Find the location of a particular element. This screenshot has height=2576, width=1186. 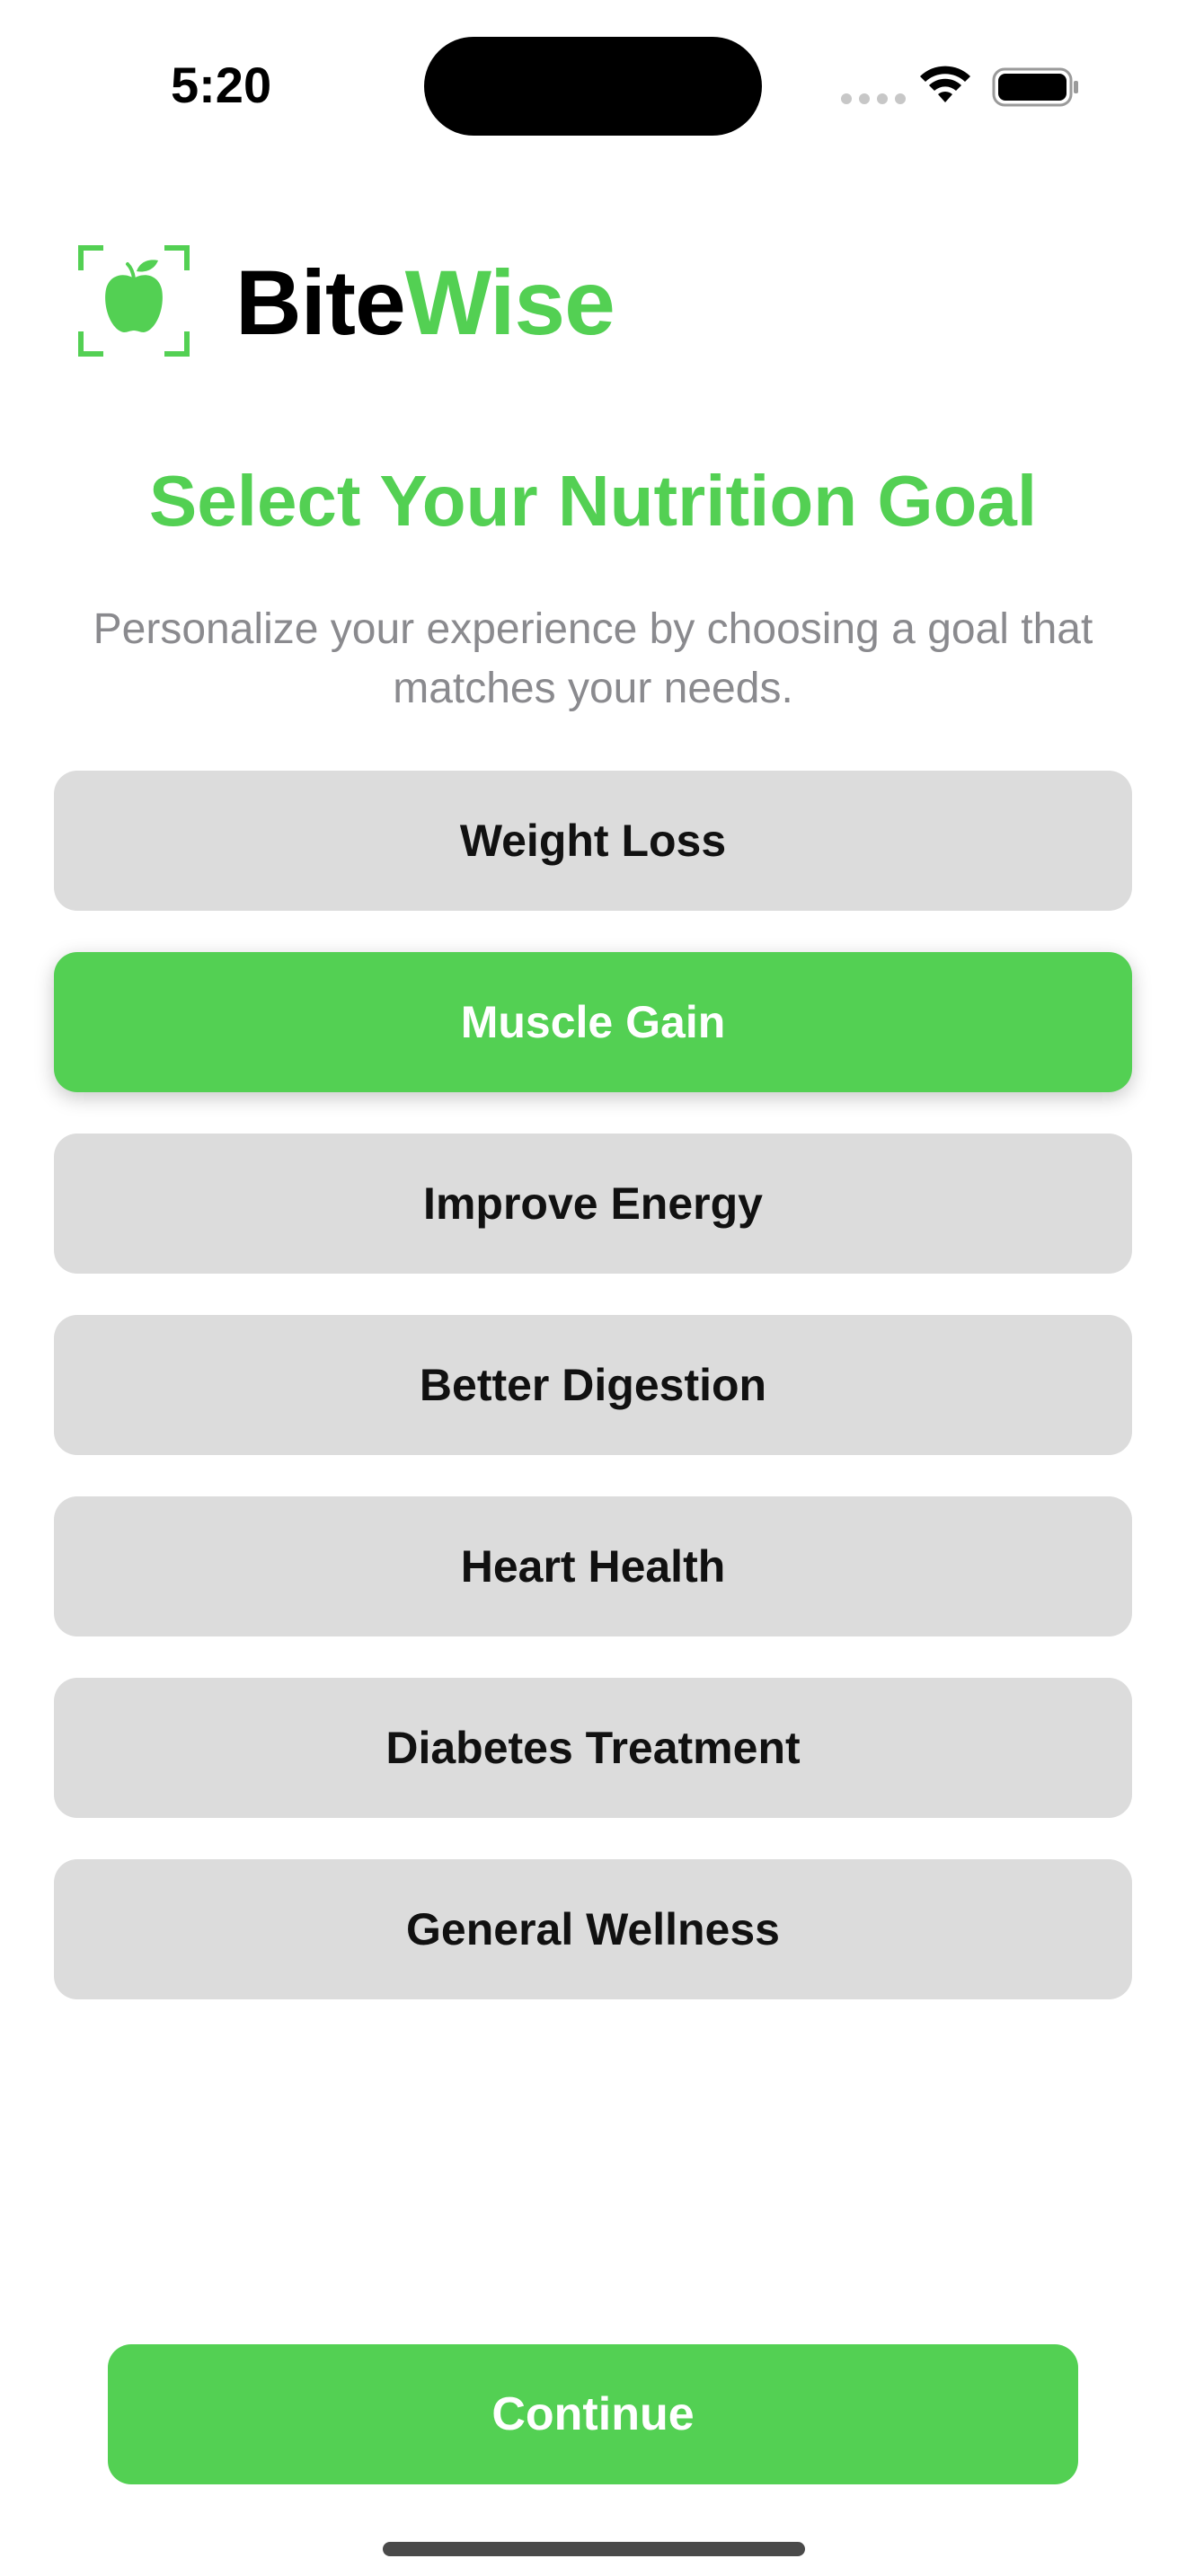

dynamic-island is located at coordinates (593, 86).